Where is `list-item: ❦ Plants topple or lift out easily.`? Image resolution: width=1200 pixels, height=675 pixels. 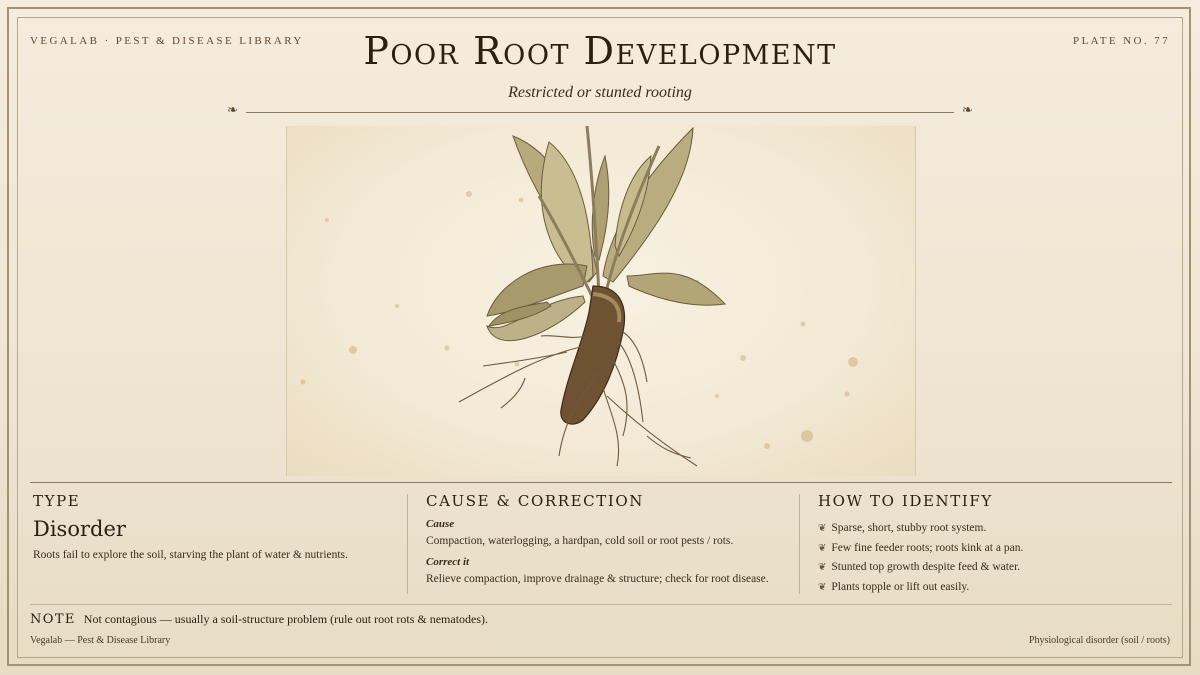
list-item: ❦ Plants topple or lift out easily. is located at coordinates (993, 588).